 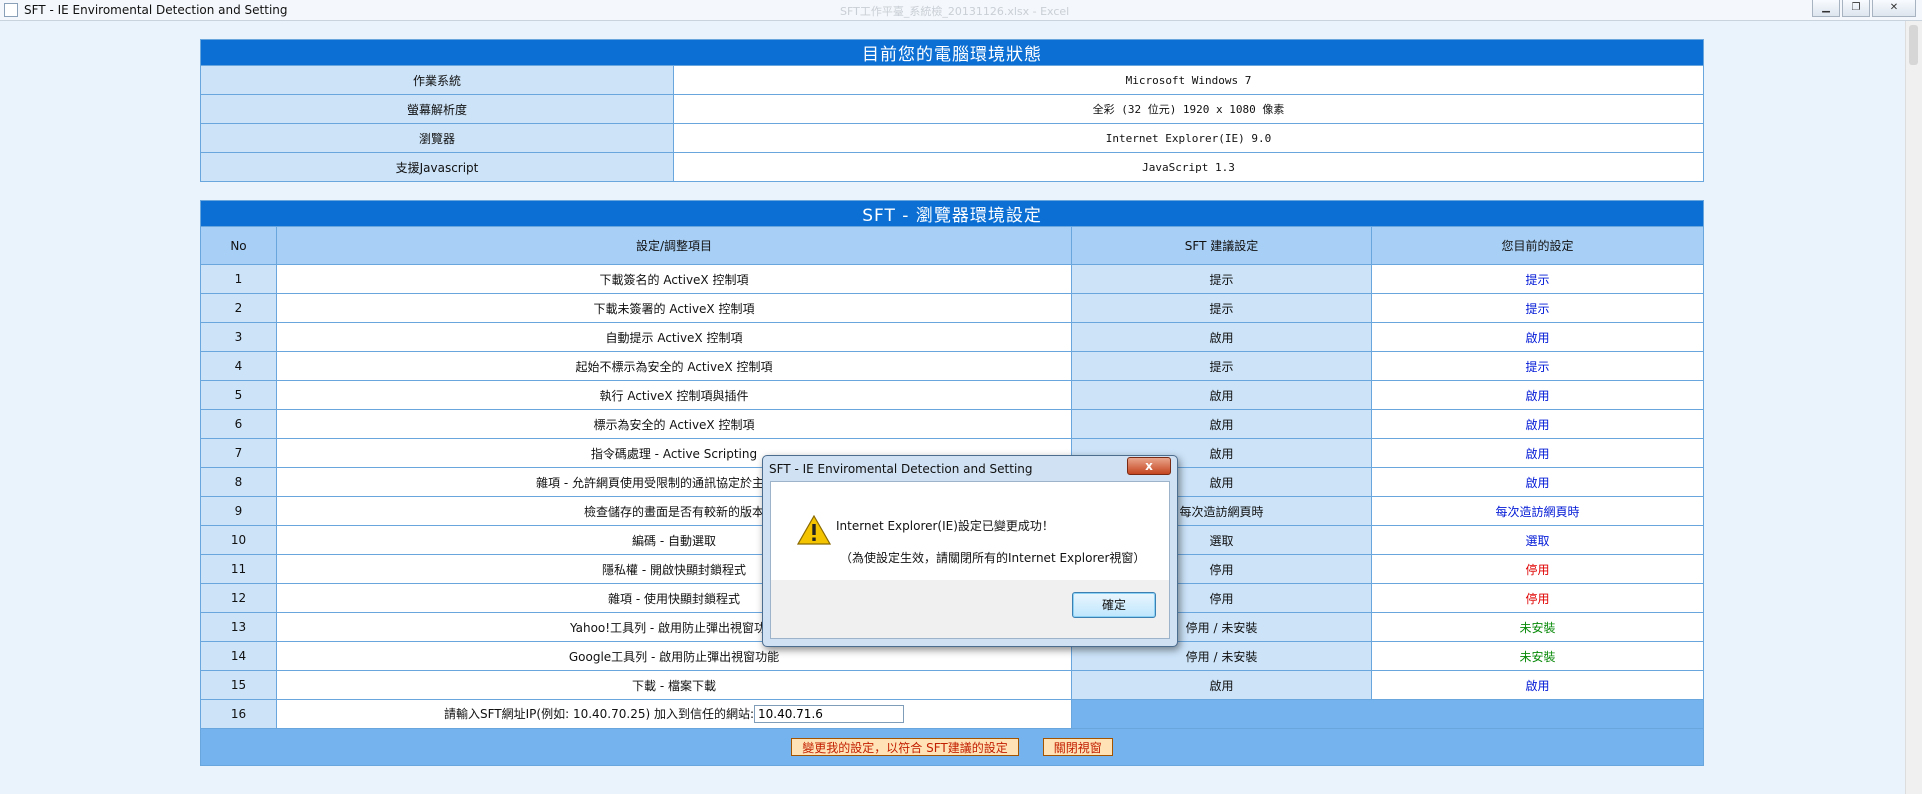 I want to click on settings-row: 3 自動提示 ActiveX 控制項 啟用 啟用, so click(x=952, y=337).